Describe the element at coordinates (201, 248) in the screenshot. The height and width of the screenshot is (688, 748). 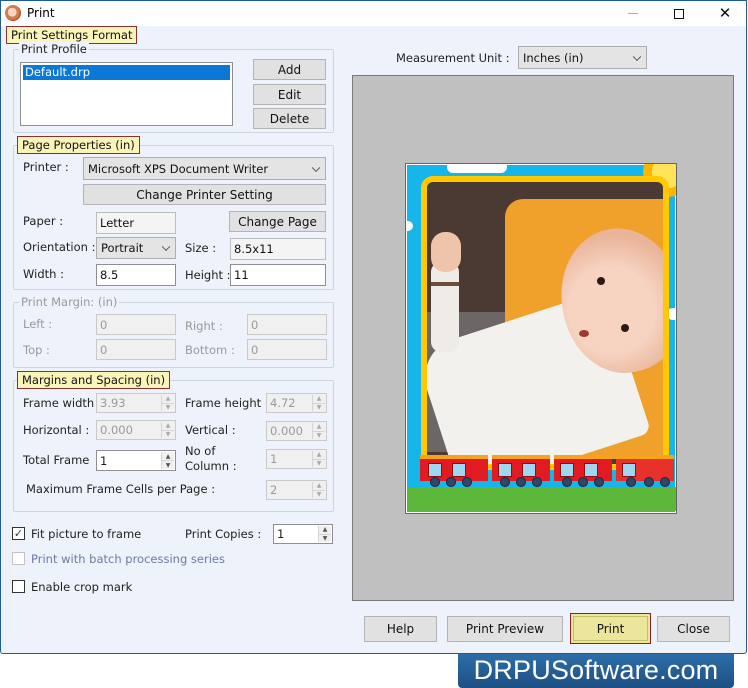
I see `size-label: Size :` at that location.